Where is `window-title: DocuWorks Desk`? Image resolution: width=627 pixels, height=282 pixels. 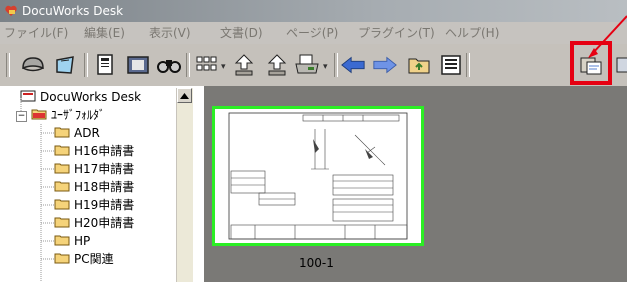
window-title: DocuWorks Desk is located at coordinates (73, 11).